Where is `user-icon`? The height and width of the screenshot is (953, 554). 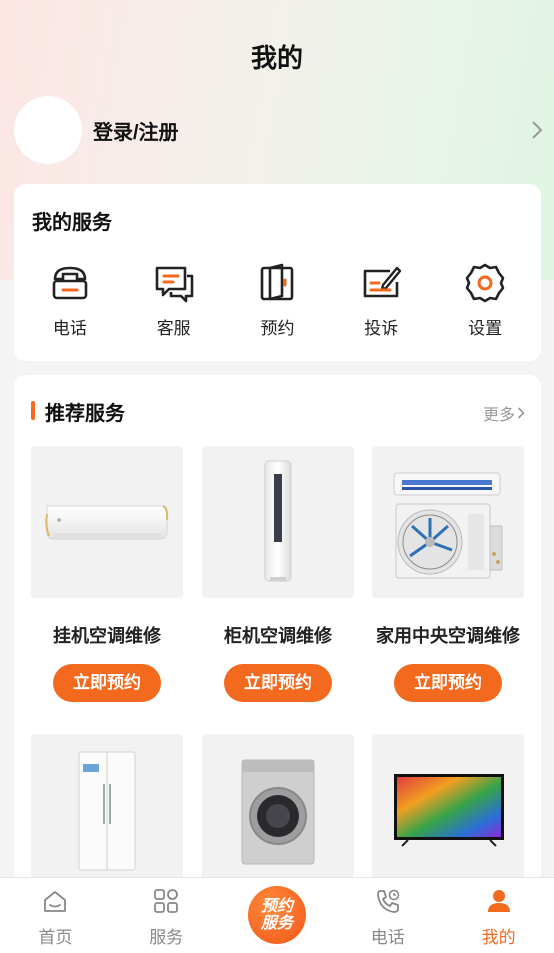
user-icon is located at coordinates (498, 901).